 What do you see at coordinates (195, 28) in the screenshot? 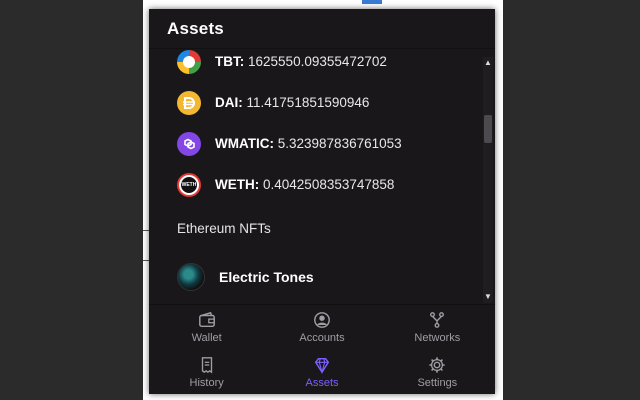
I see `page-title: Assets` at bounding box center [195, 28].